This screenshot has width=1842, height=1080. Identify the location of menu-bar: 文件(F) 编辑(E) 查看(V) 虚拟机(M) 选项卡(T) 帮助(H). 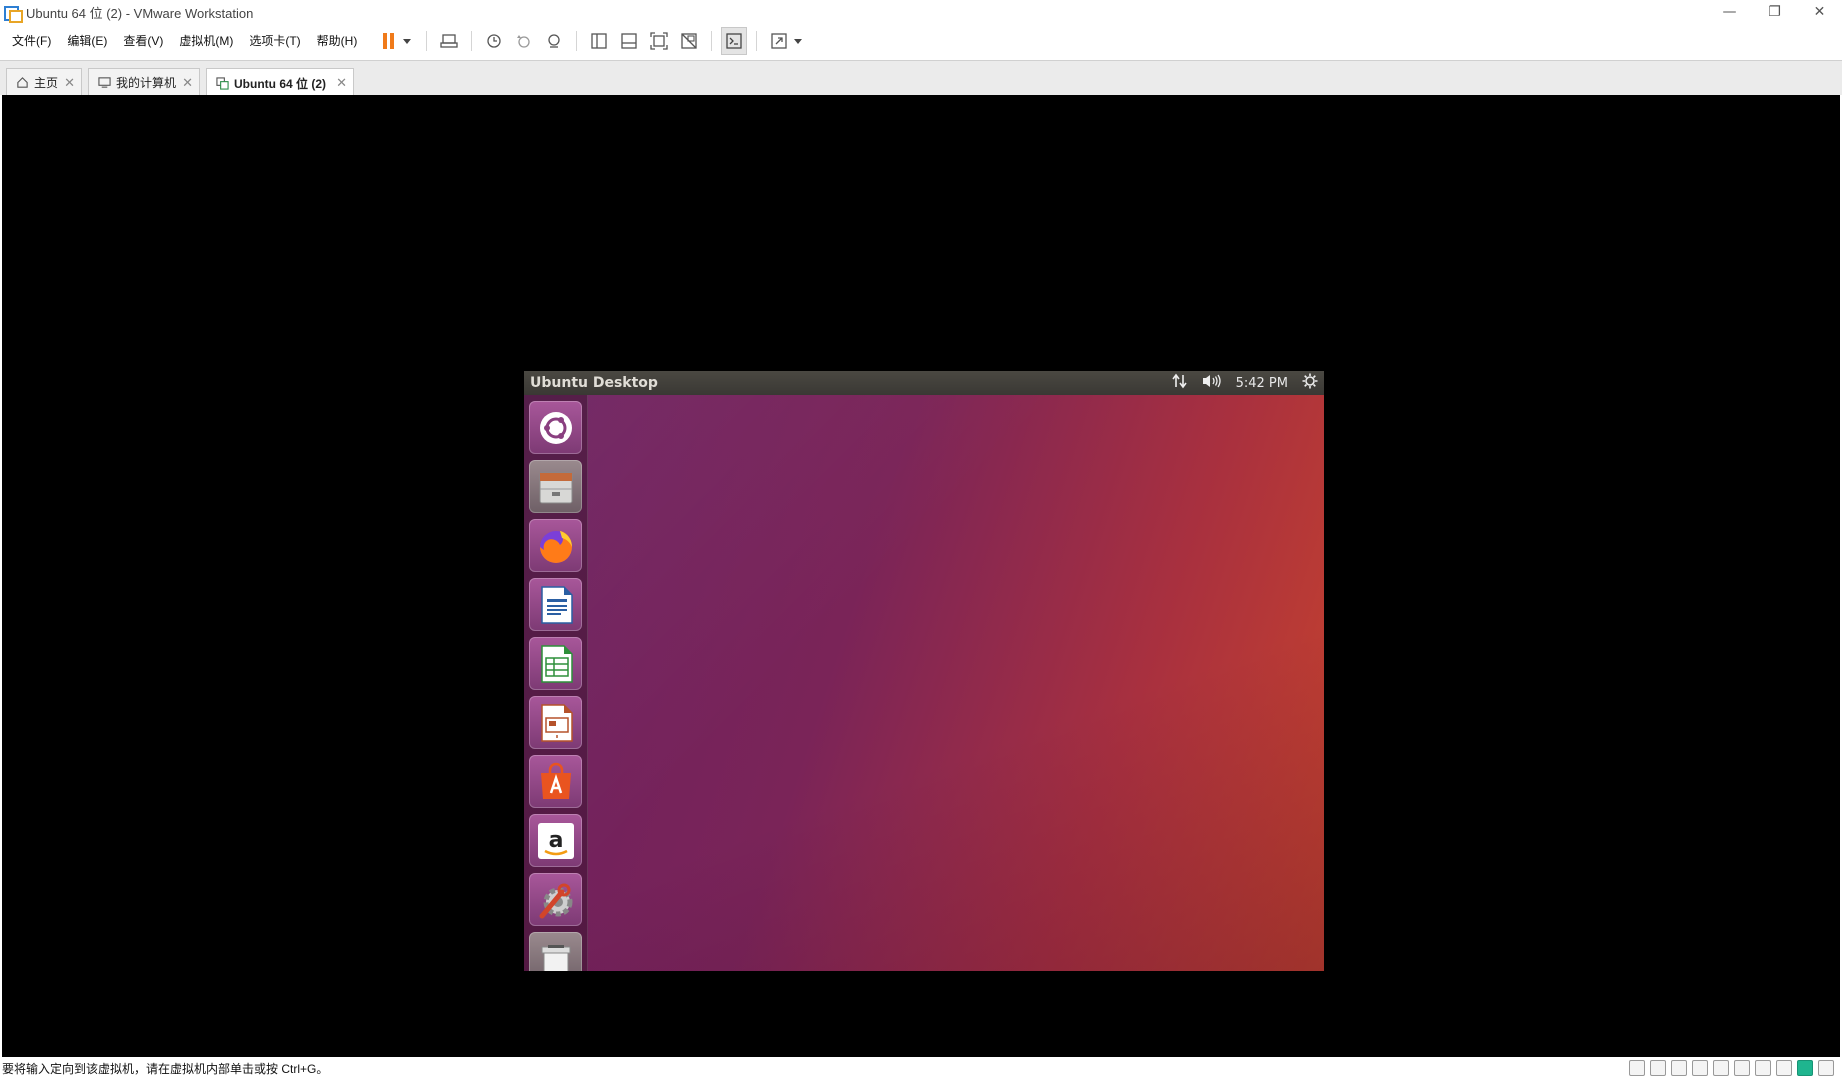
(921, 41).